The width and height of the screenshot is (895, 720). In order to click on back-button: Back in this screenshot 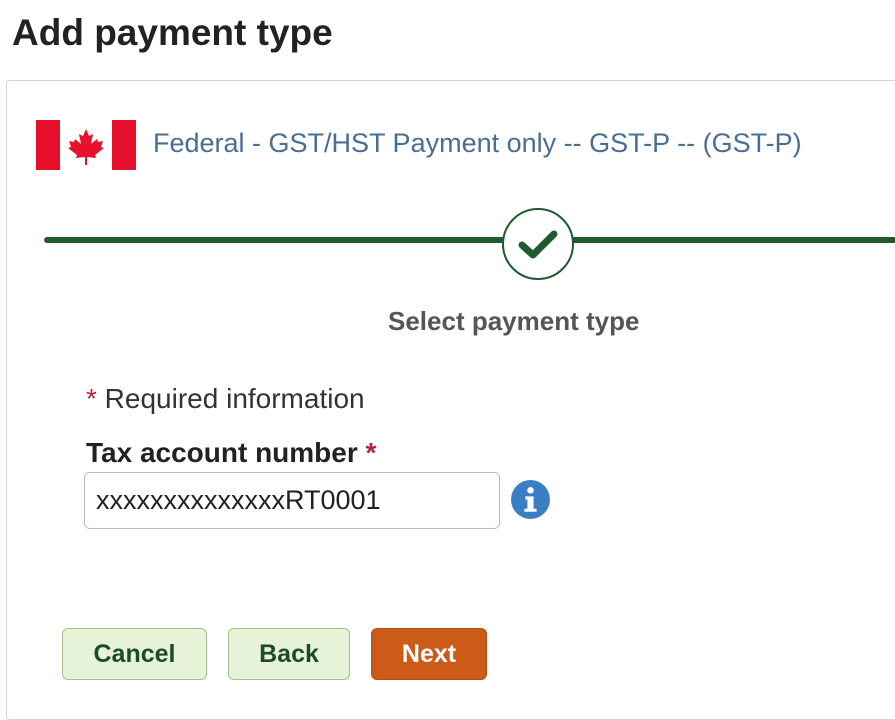, I will do `click(289, 654)`.